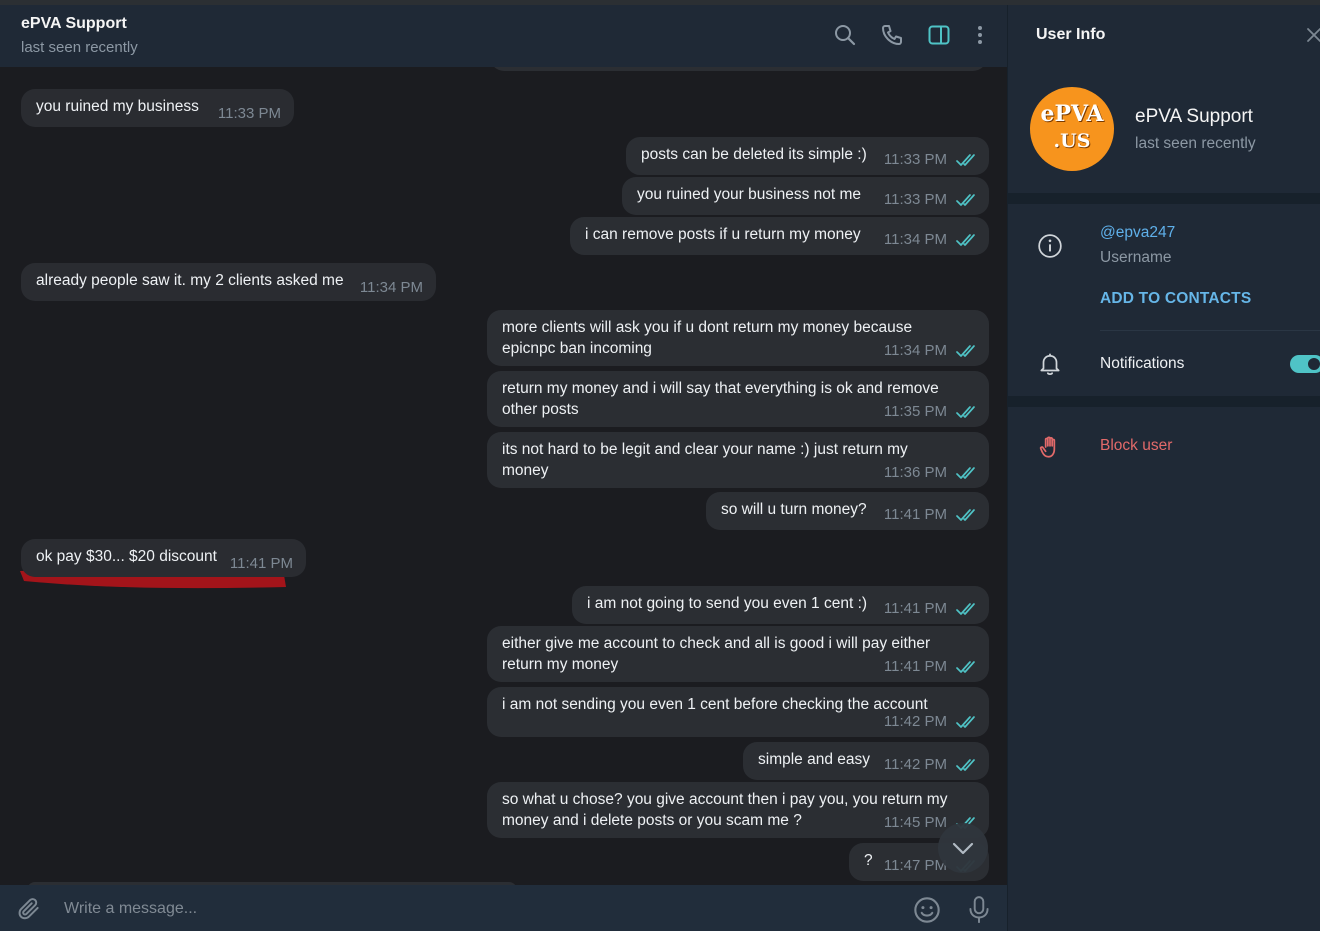  I want to click on info-icon, so click(1050, 246).